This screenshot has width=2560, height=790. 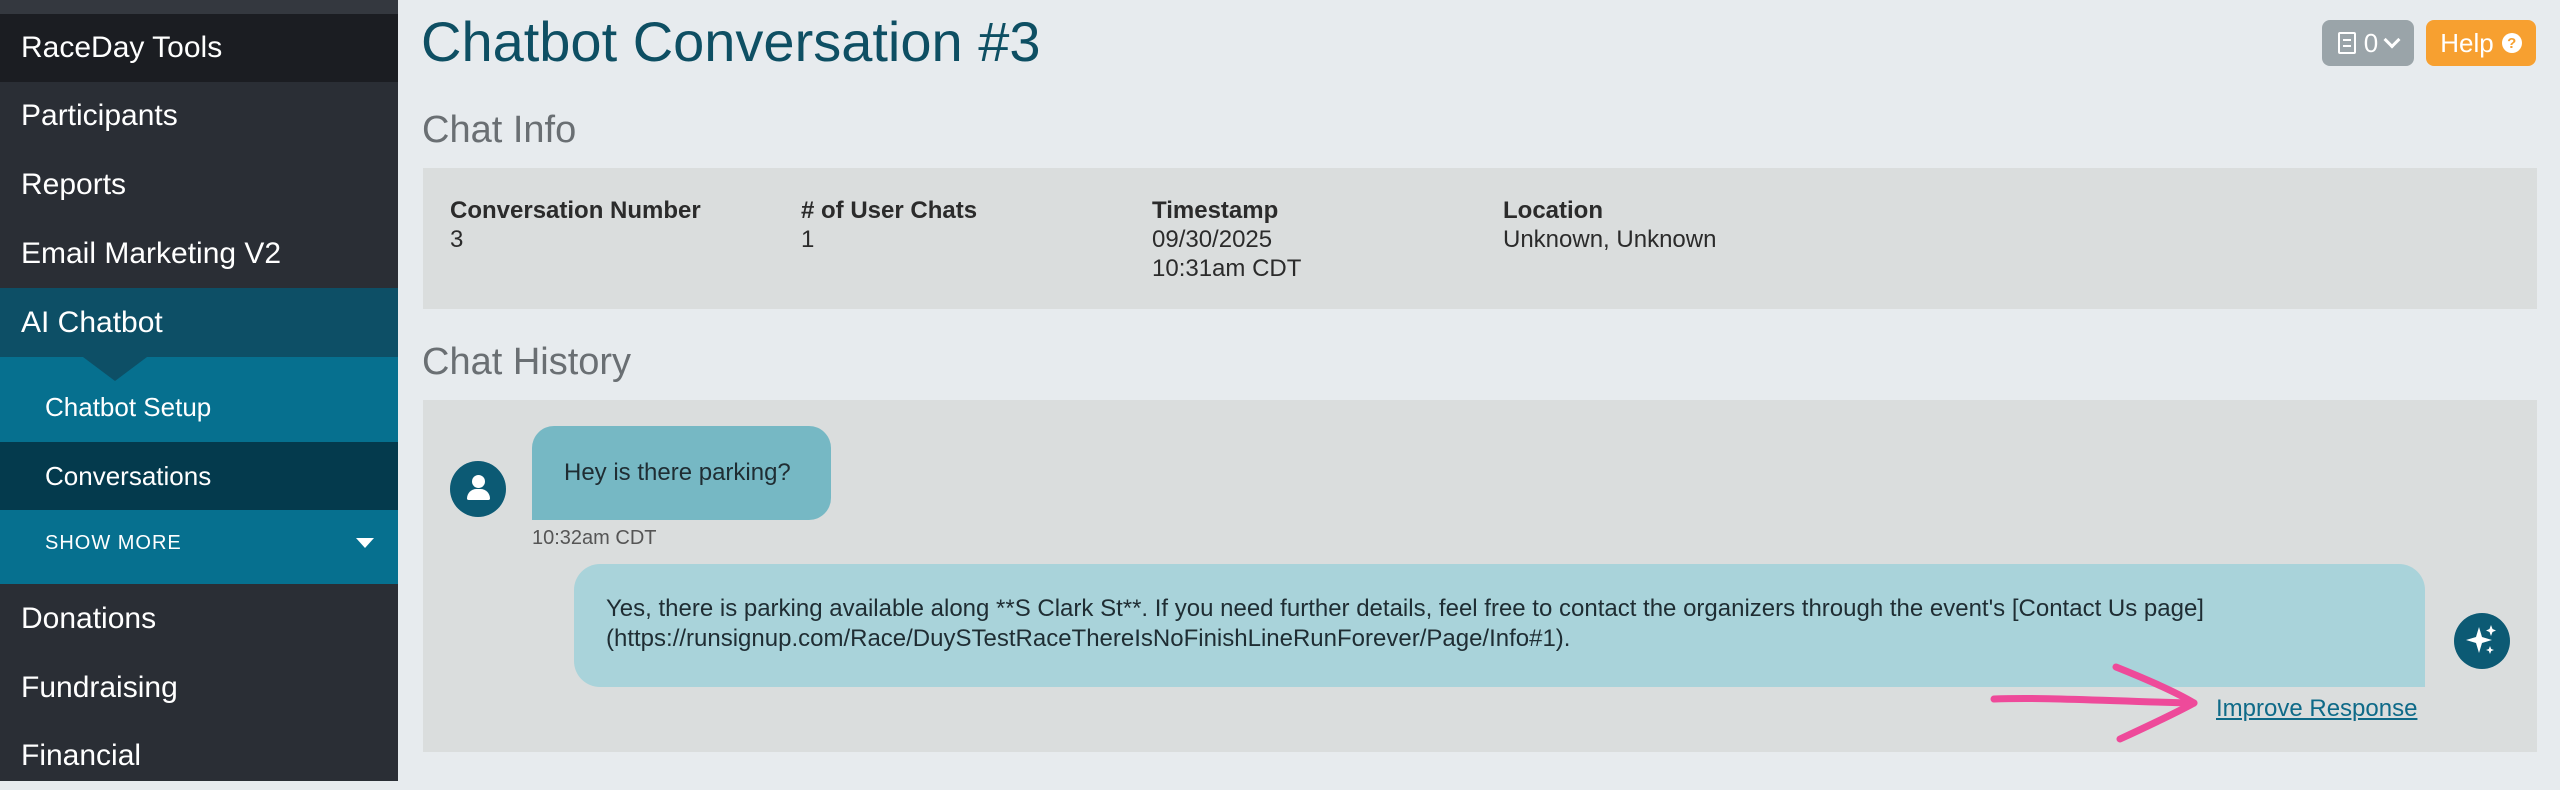 I want to click on sidebar-item-label: AI Chatbot, so click(x=92, y=322).